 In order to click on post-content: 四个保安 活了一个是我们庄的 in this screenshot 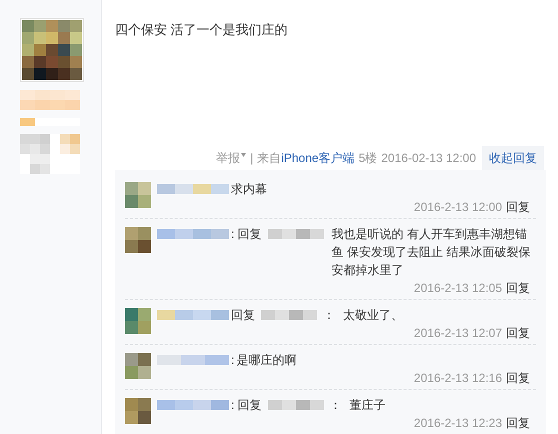, I will do `click(202, 30)`.